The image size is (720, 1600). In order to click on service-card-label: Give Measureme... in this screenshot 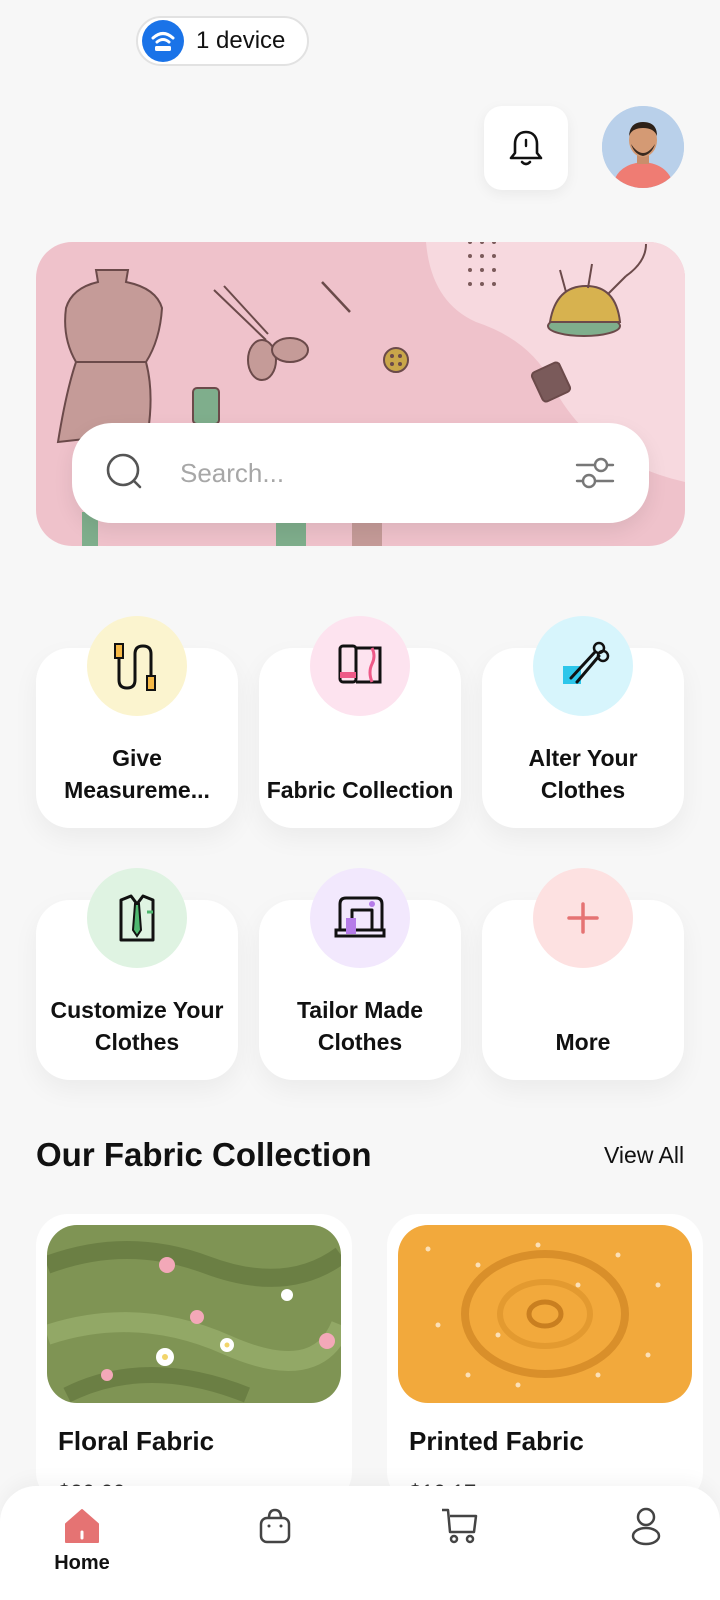, I will do `click(137, 774)`.